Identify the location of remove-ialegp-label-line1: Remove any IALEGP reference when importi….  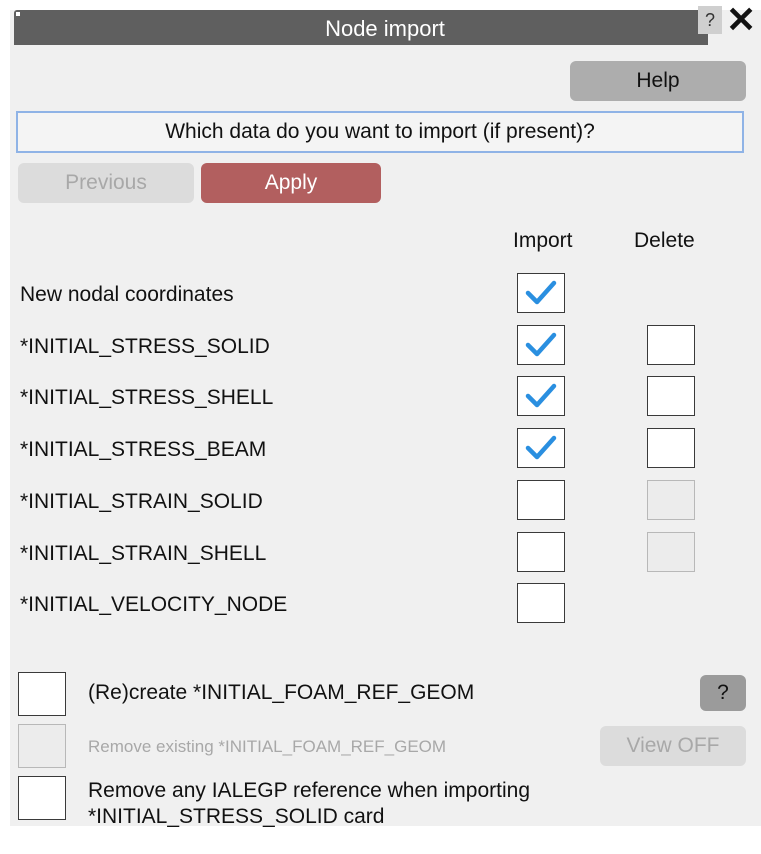
(309, 790).